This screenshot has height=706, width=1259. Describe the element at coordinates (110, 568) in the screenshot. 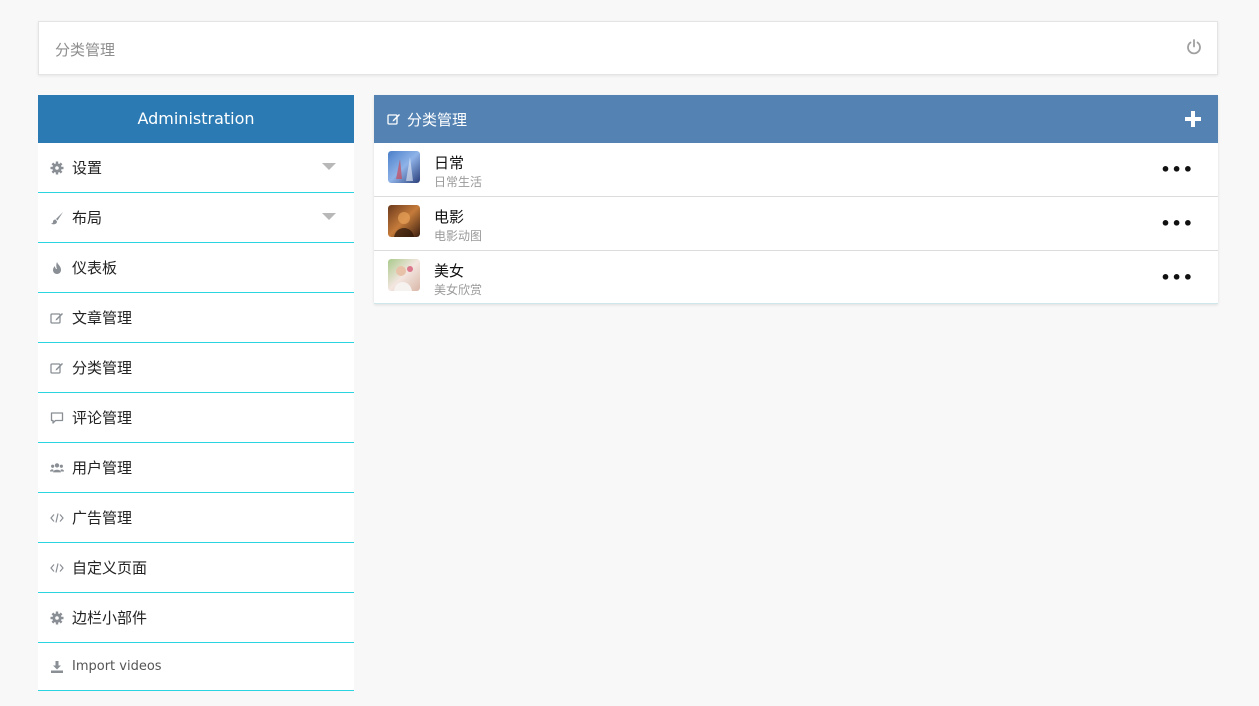

I see `sidebar-item-label: 自定义页面` at that location.